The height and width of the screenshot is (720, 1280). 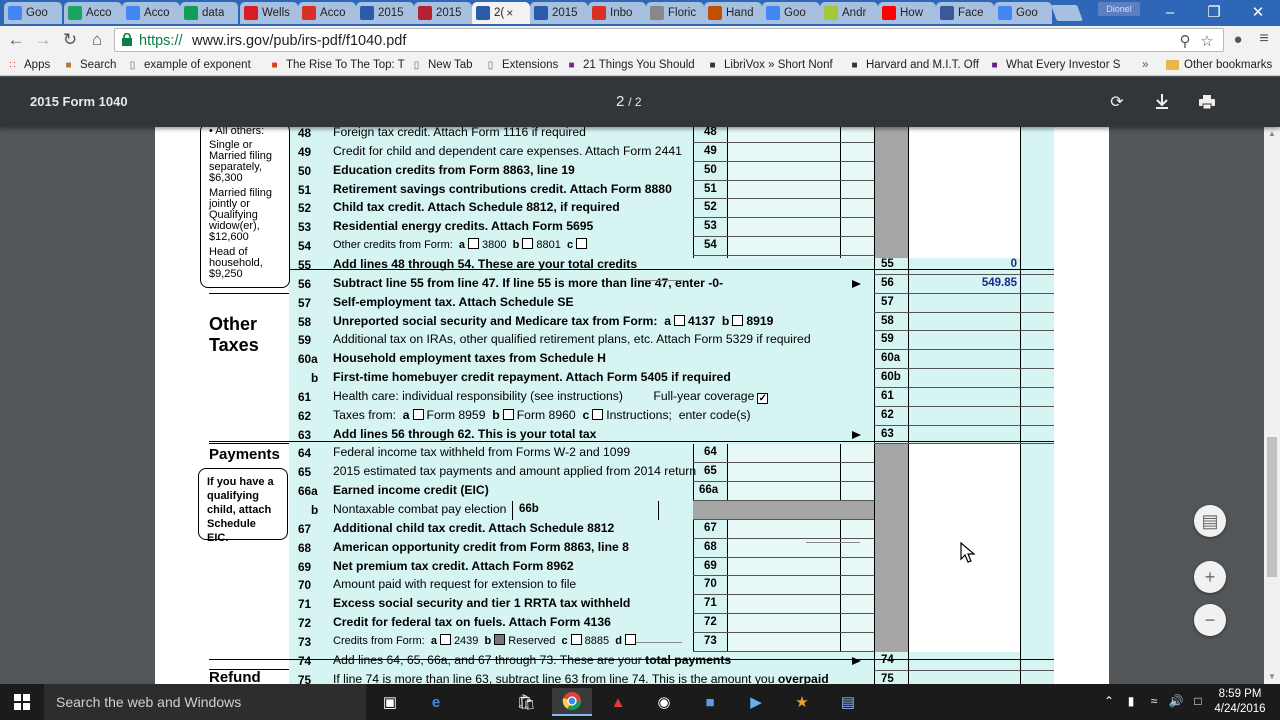 What do you see at coordinates (1054, 65) in the screenshot?
I see `bookmark-9: ■ What Every Investor S` at bounding box center [1054, 65].